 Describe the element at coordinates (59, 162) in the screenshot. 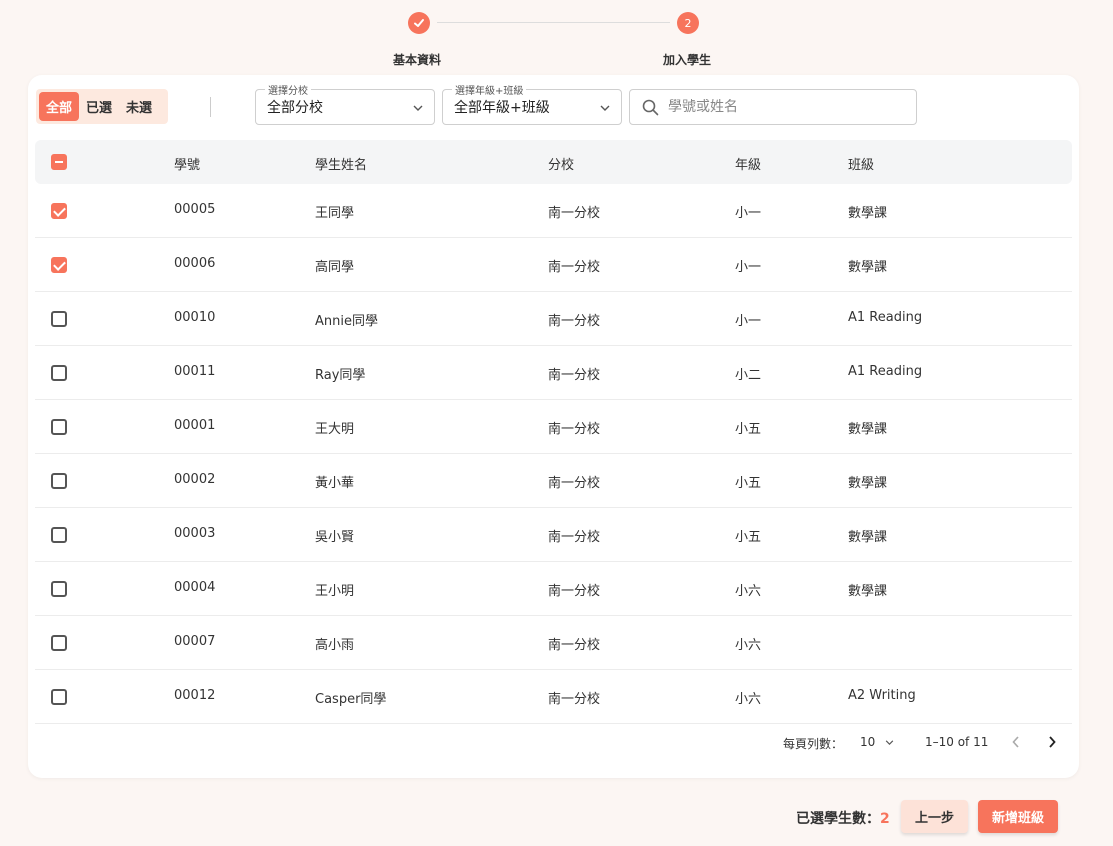

I see `select-all-checkbox` at that location.